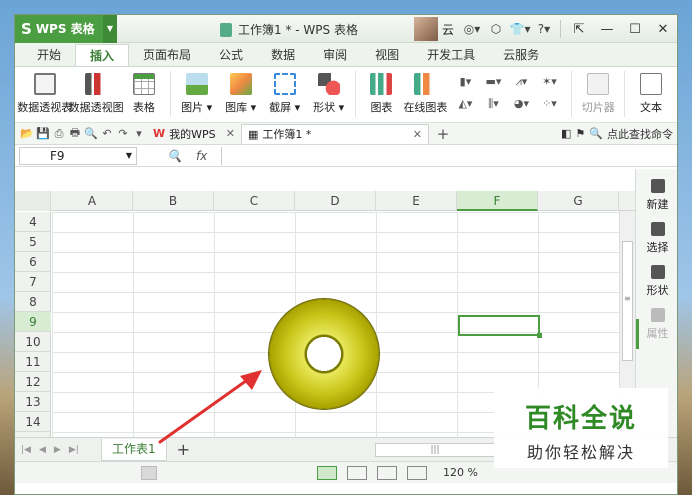 The height and width of the screenshot is (495, 692). Describe the element at coordinates (617, 134) in the screenshot. I see `command-search: ◧ ⚑ 🔍 点此查找命令` at that location.